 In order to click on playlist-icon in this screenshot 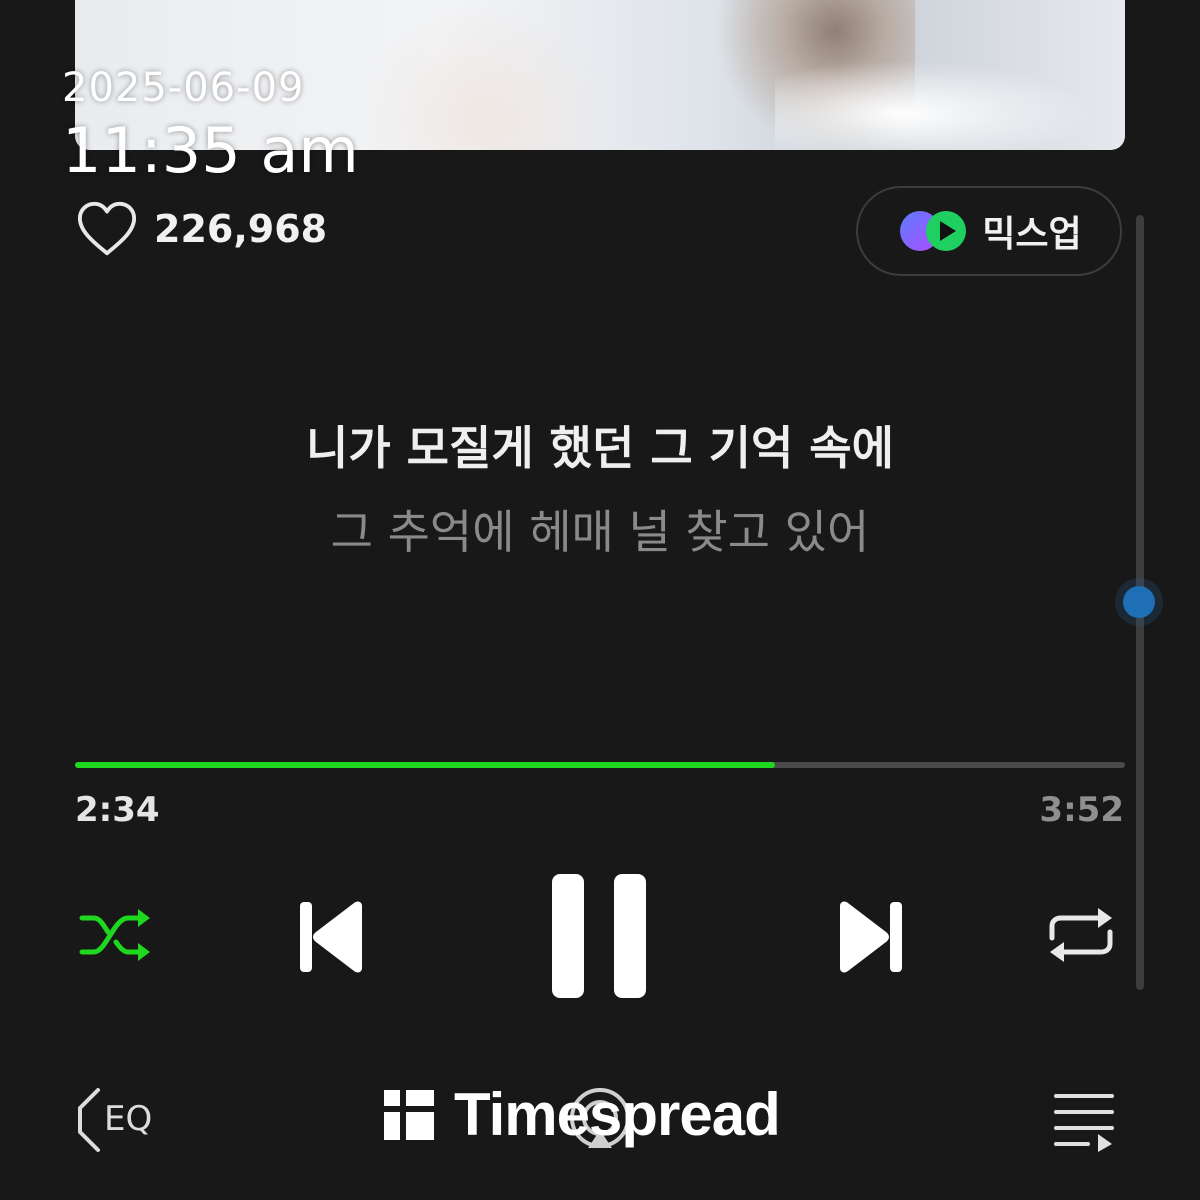, I will do `click(1084, 1123)`.